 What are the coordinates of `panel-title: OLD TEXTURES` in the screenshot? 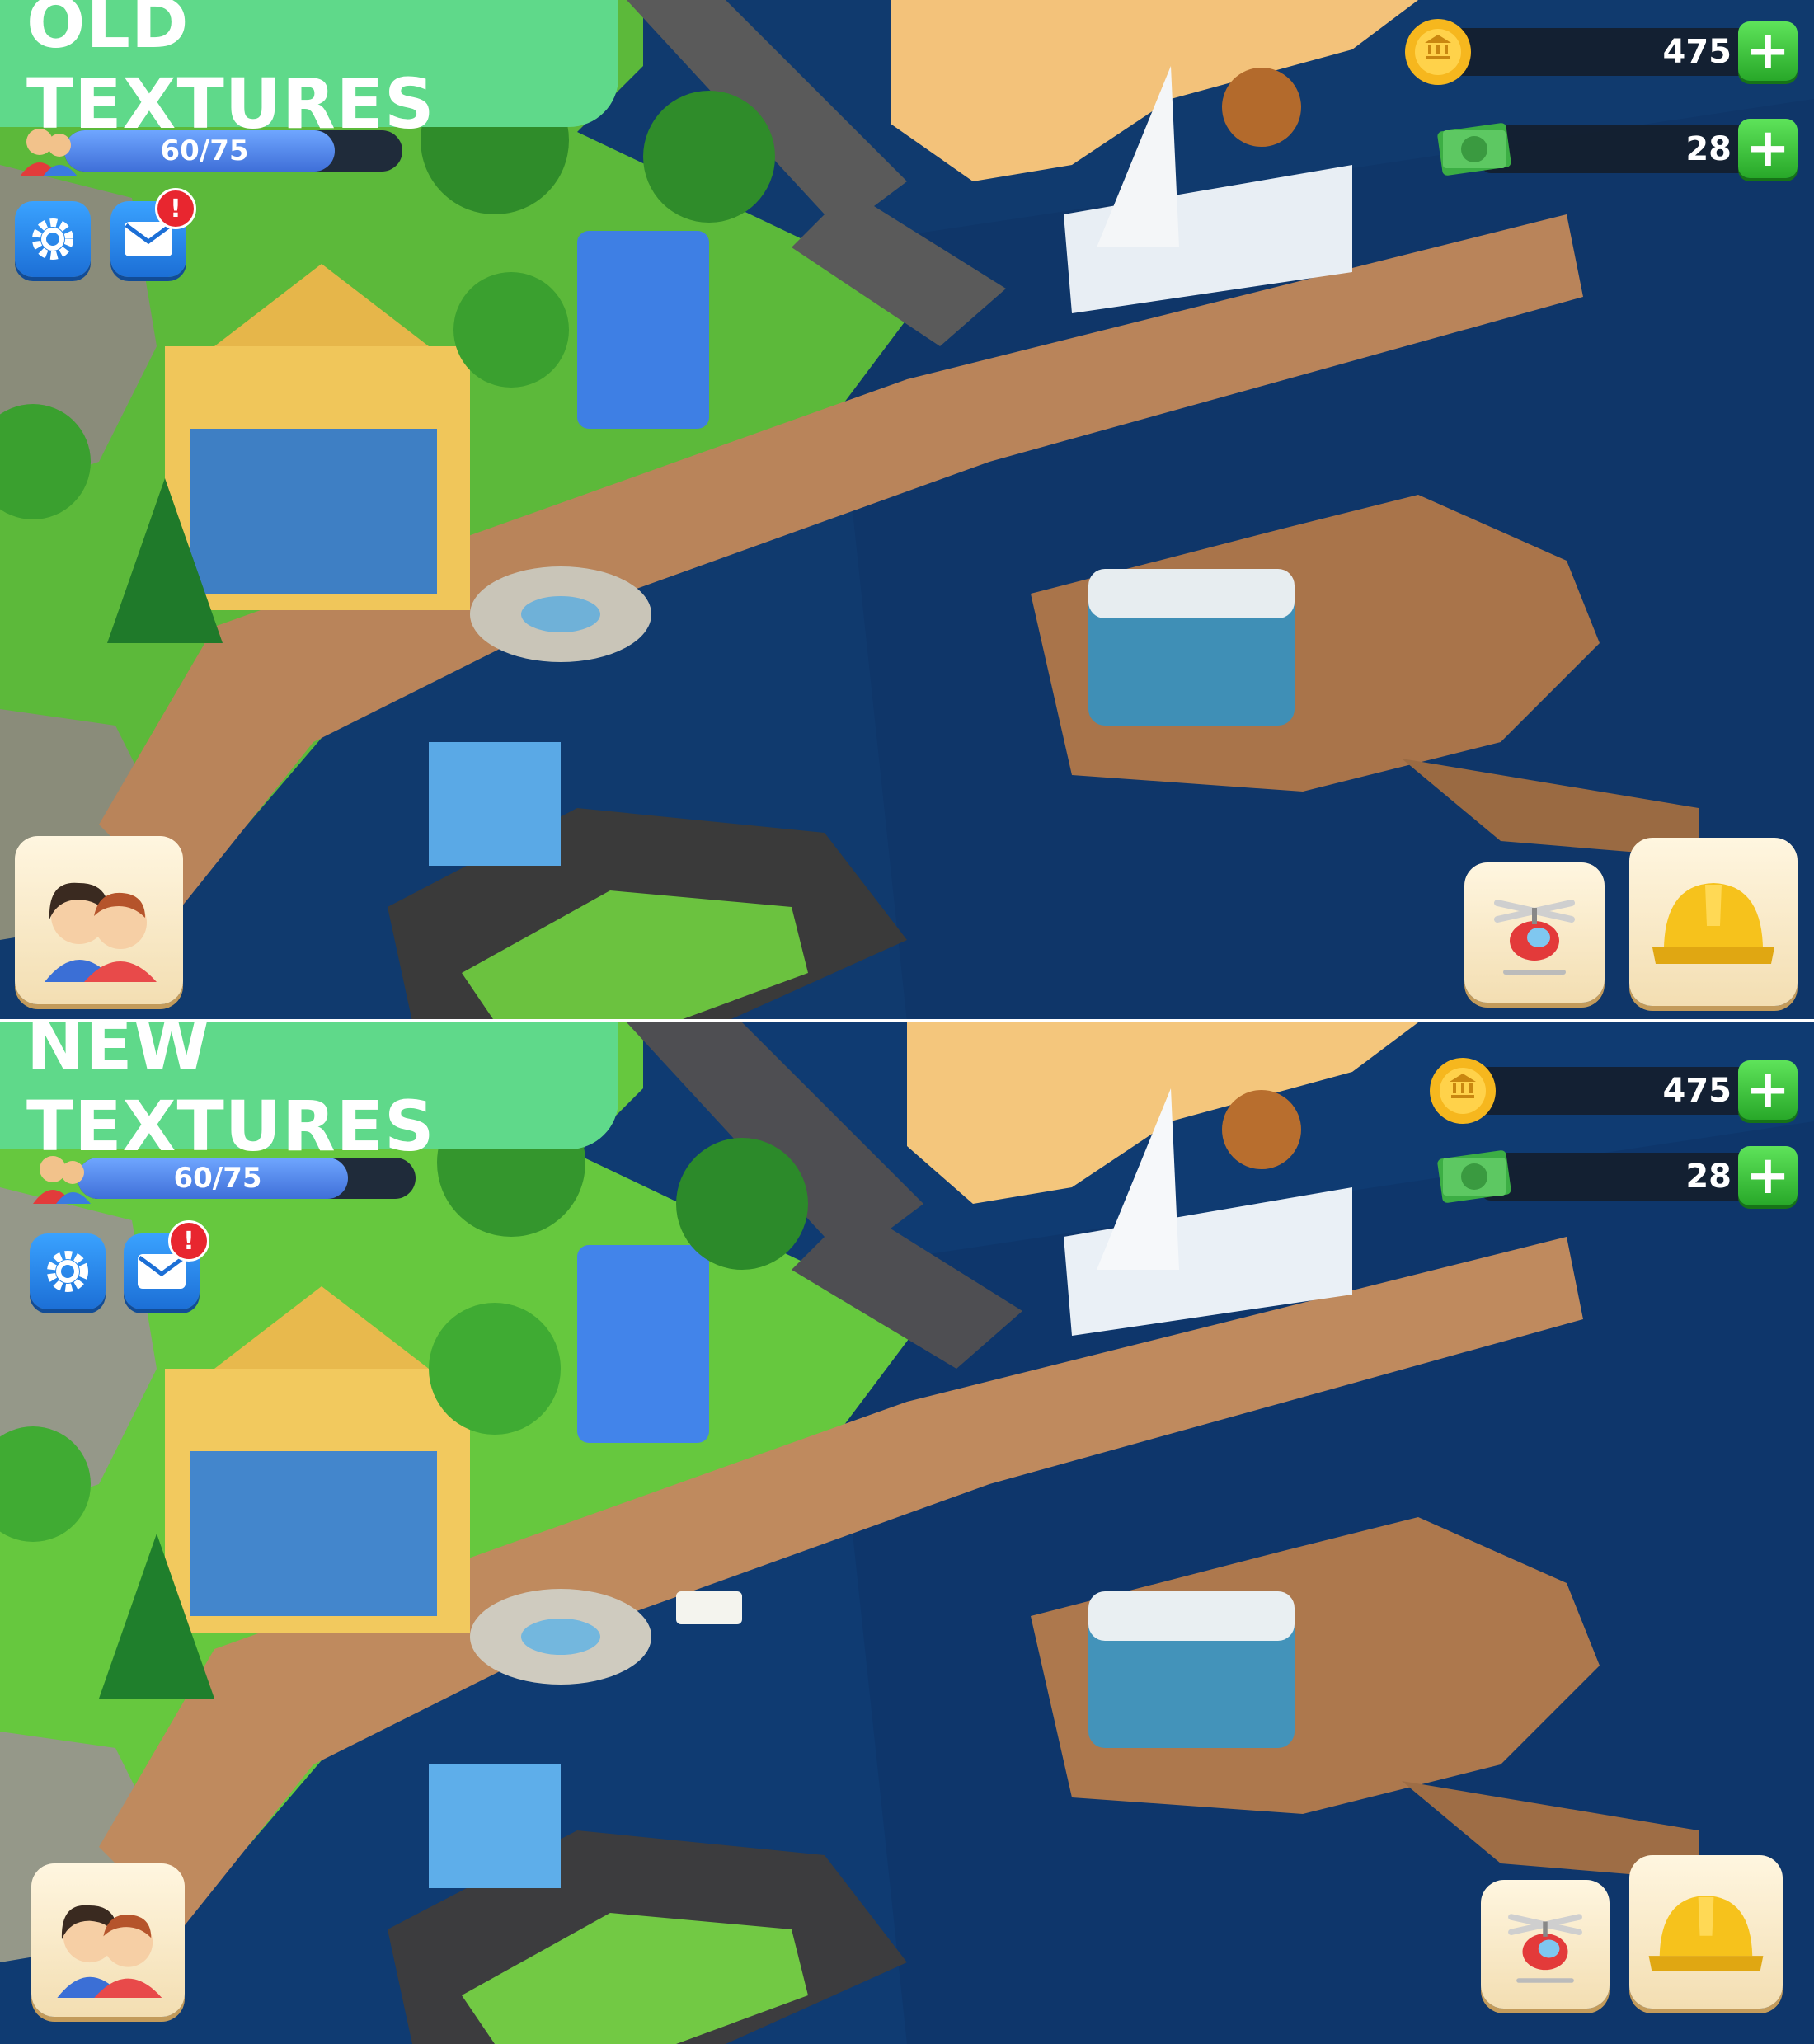 It's located at (231, 72).